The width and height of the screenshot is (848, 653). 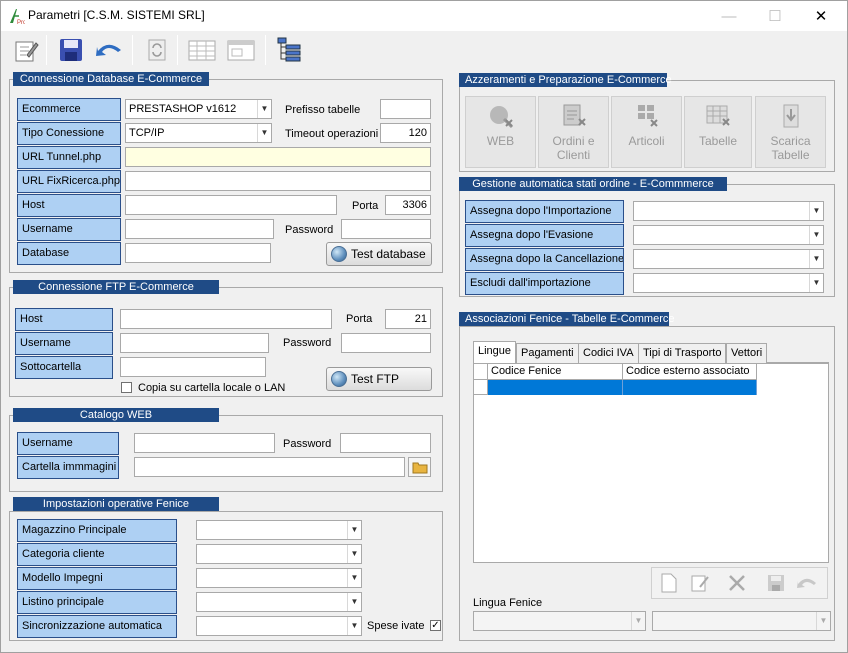 What do you see at coordinates (109, 50) in the screenshot?
I see `undo-icon` at bounding box center [109, 50].